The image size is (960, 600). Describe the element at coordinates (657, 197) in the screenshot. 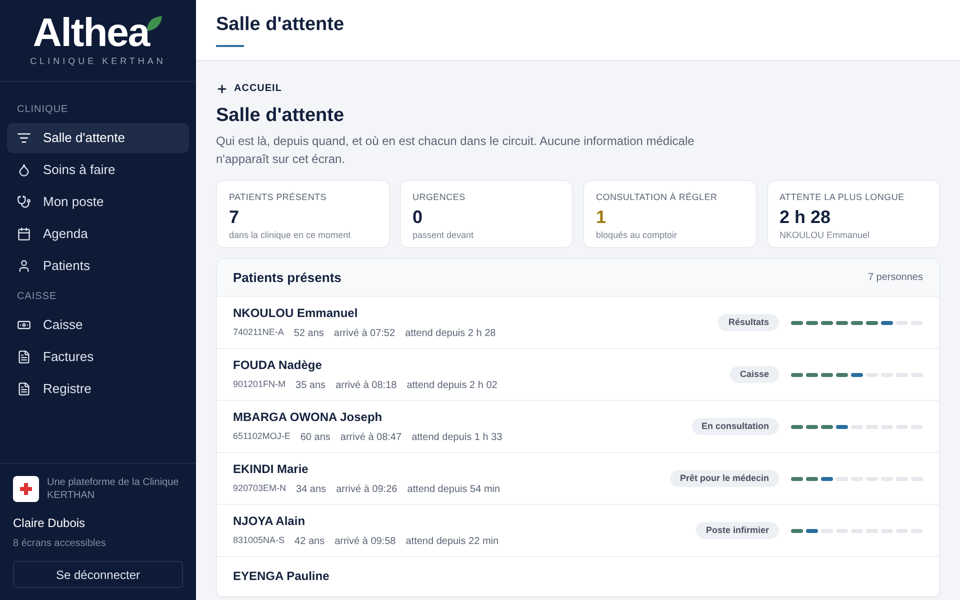

I see `stat-label: CONSULTATION À RÉGLER` at that location.